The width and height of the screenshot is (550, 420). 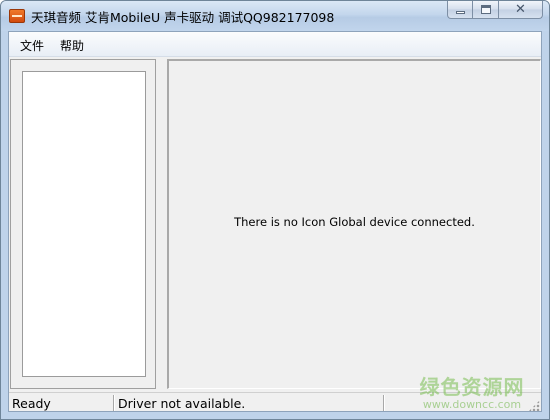 What do you see at coordinates (275, 401) in the screenshot?
I see `status-bar: Ready Driver not available.` at bounding box center [275, 401].